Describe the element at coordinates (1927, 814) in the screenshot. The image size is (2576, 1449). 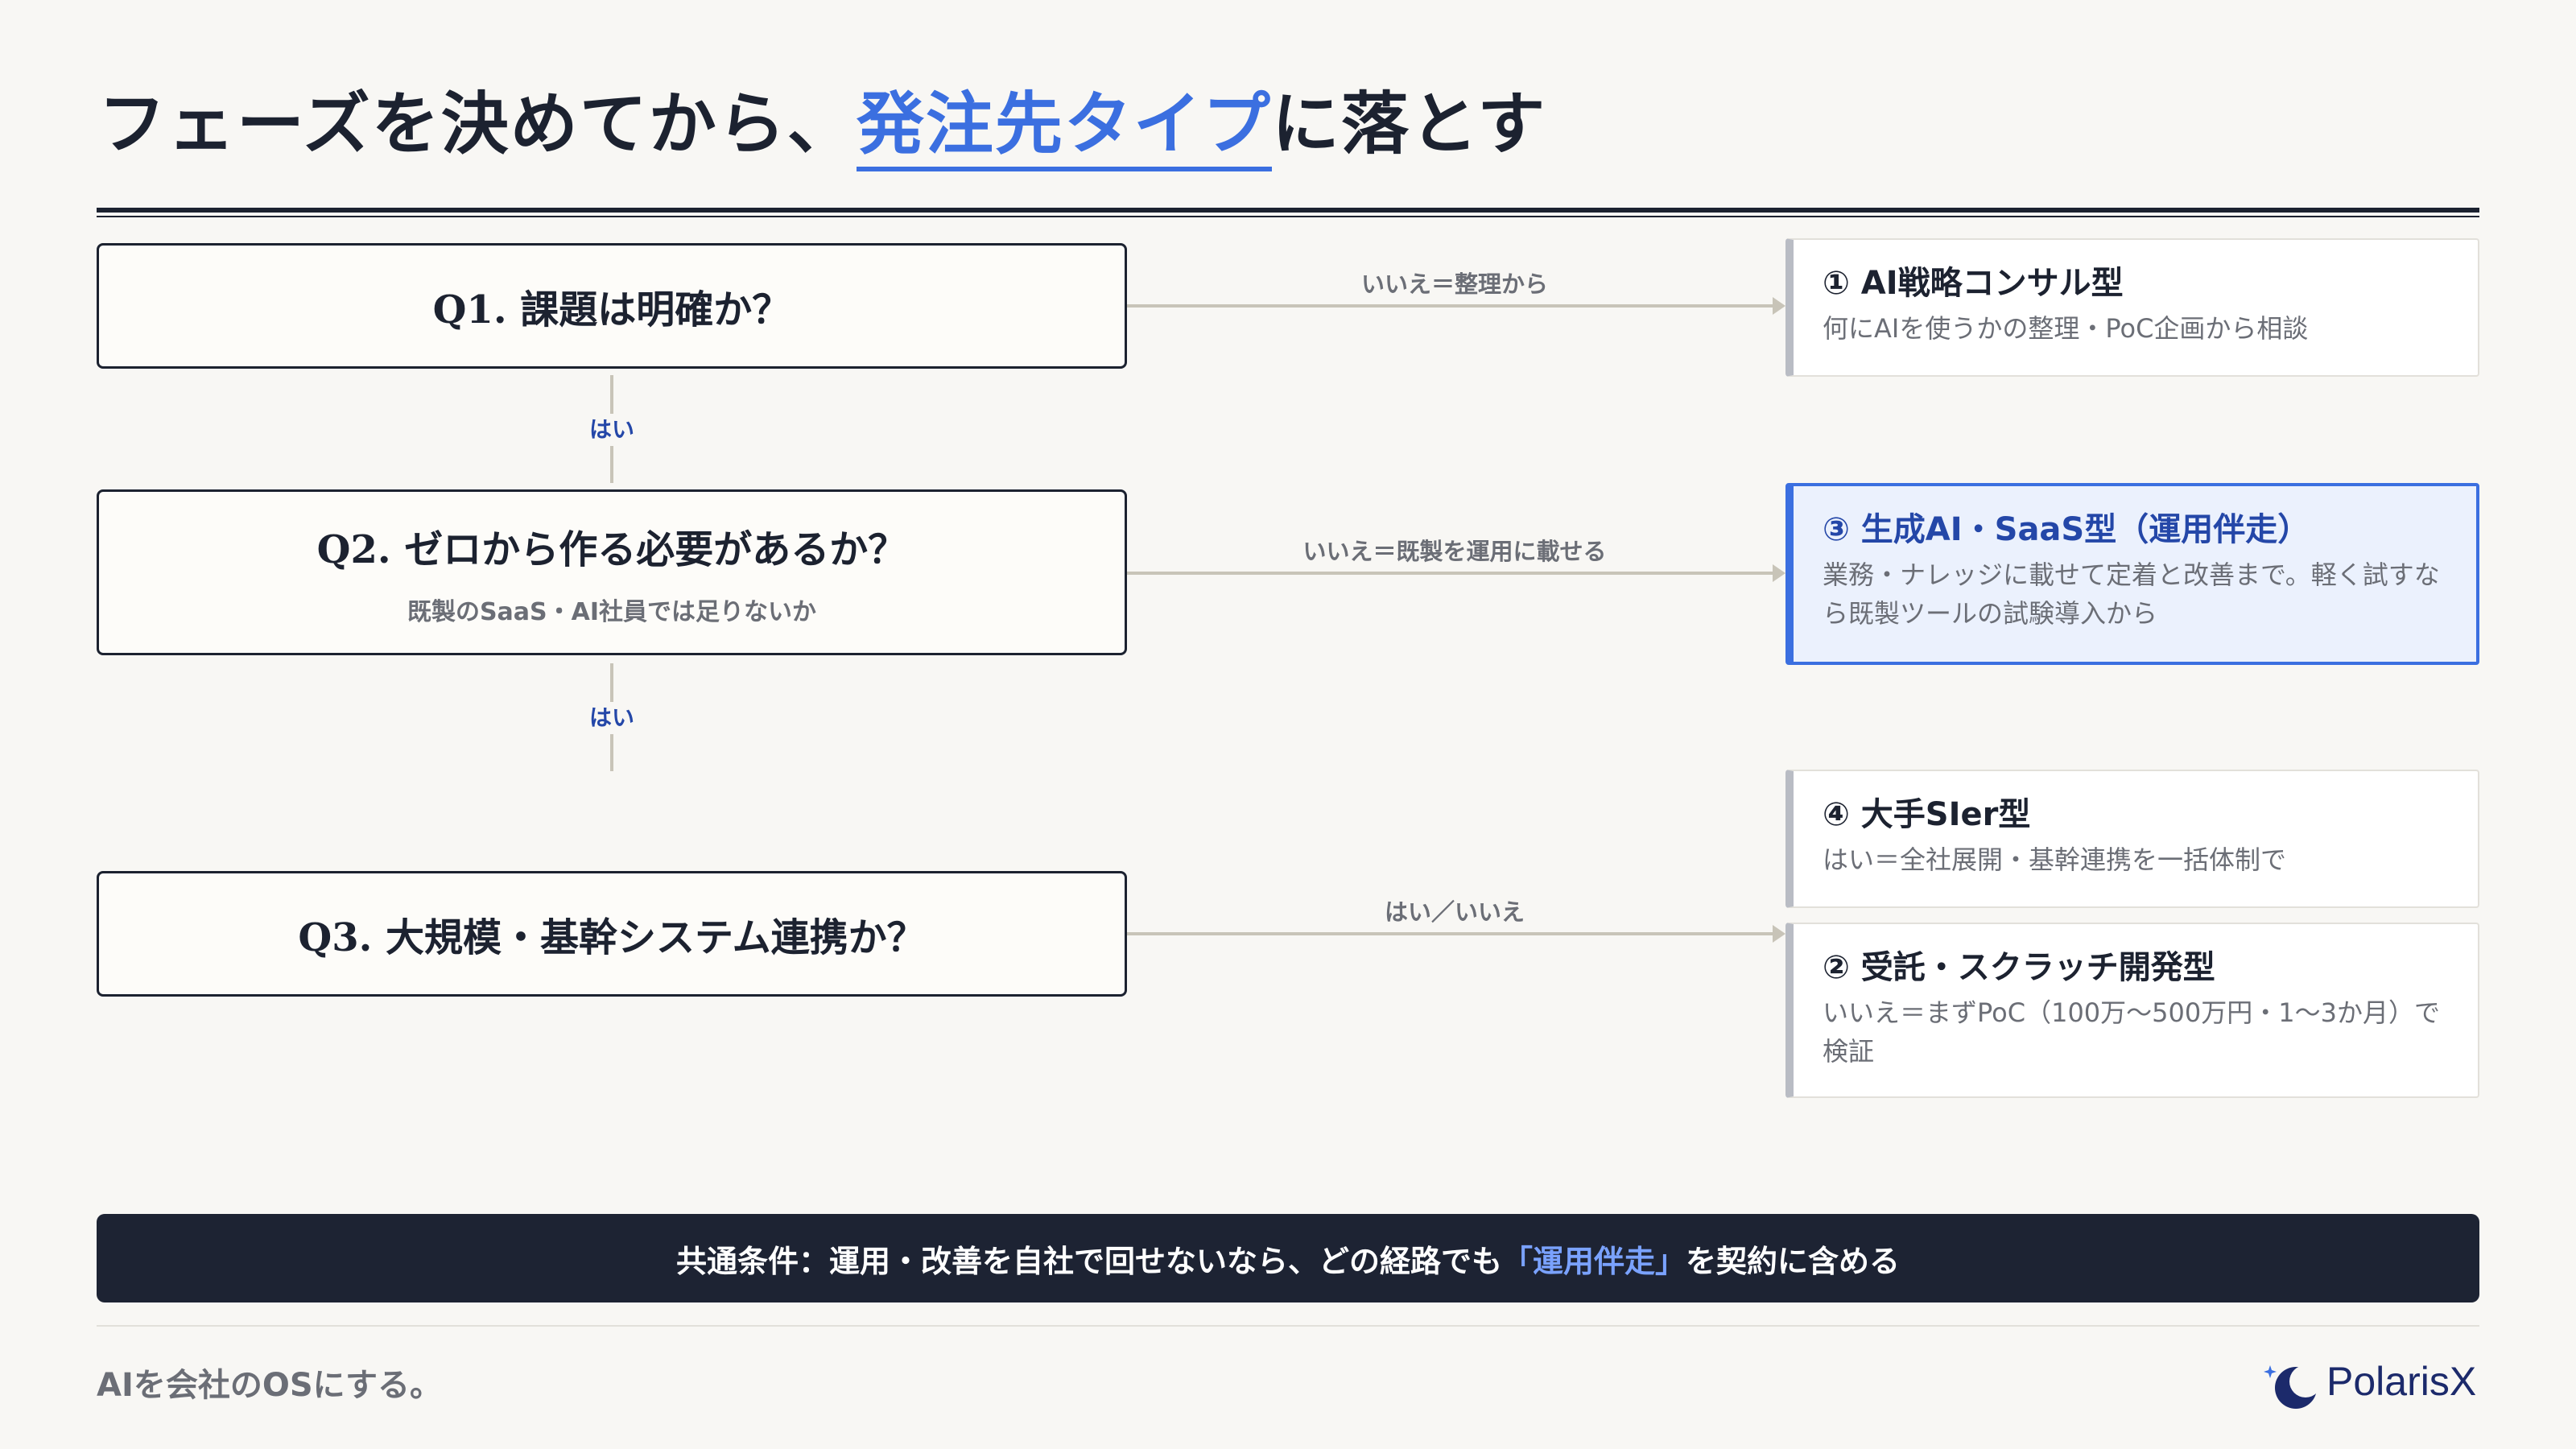
I see `answer-title: ④ 大手SIer型` at that location.